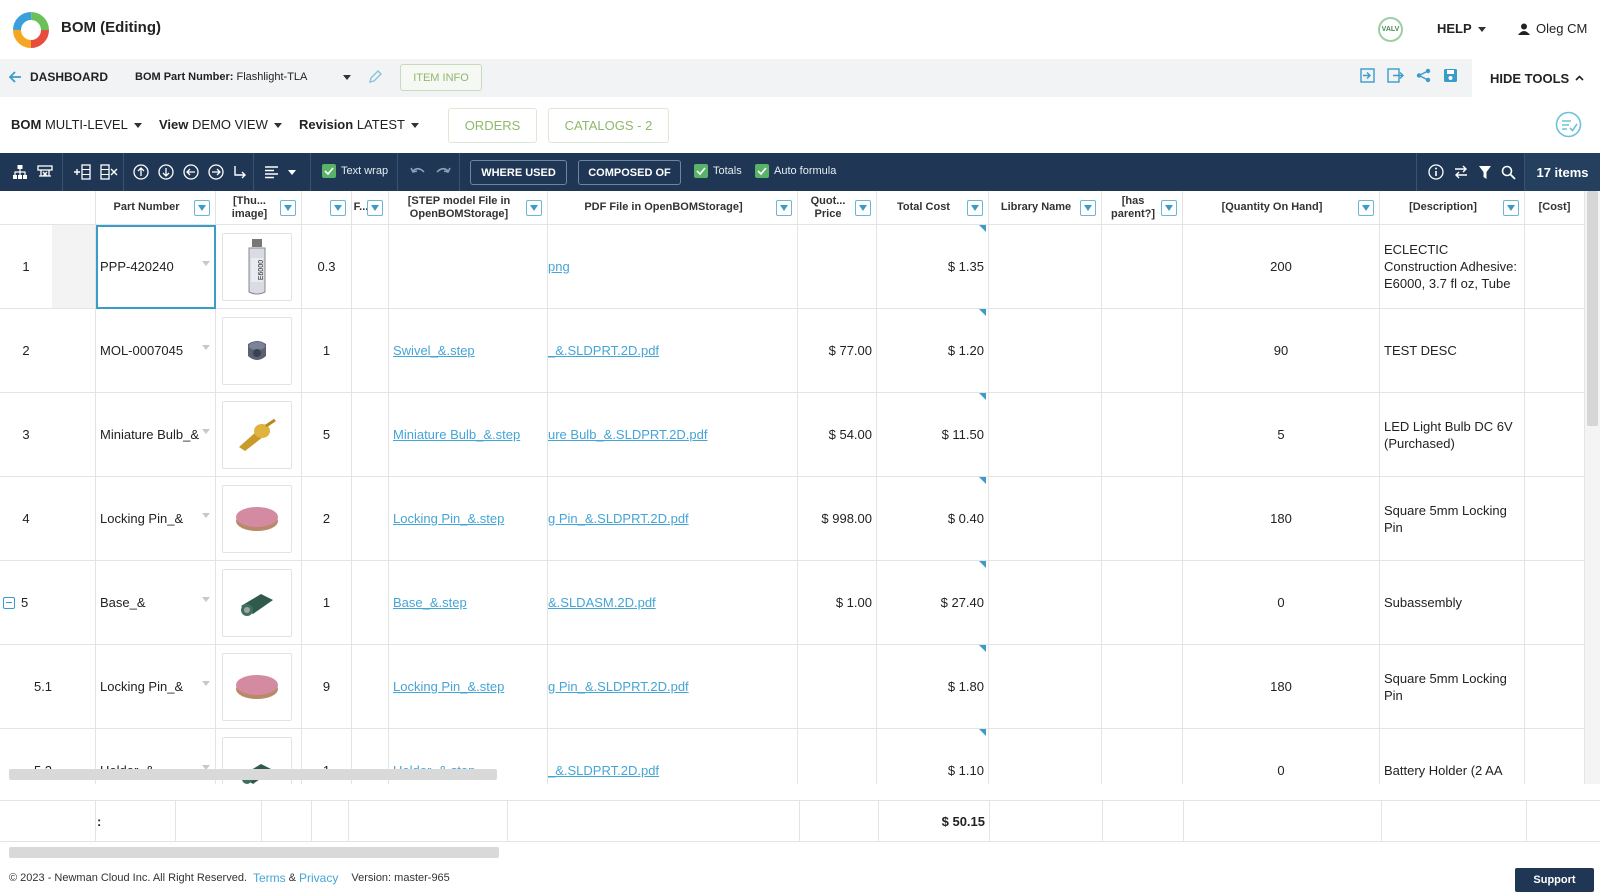  I want to click on quote-price-cell: $ 54.00, so click(837, 435).